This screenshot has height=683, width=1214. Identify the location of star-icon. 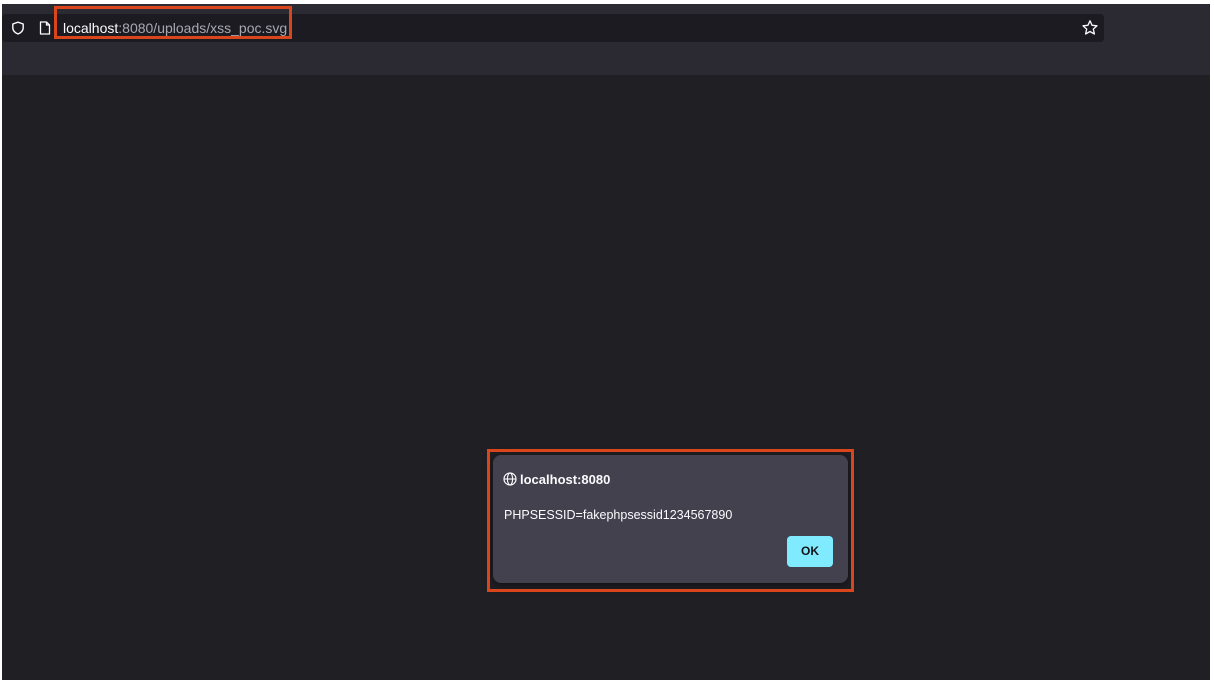
(1090, 28).